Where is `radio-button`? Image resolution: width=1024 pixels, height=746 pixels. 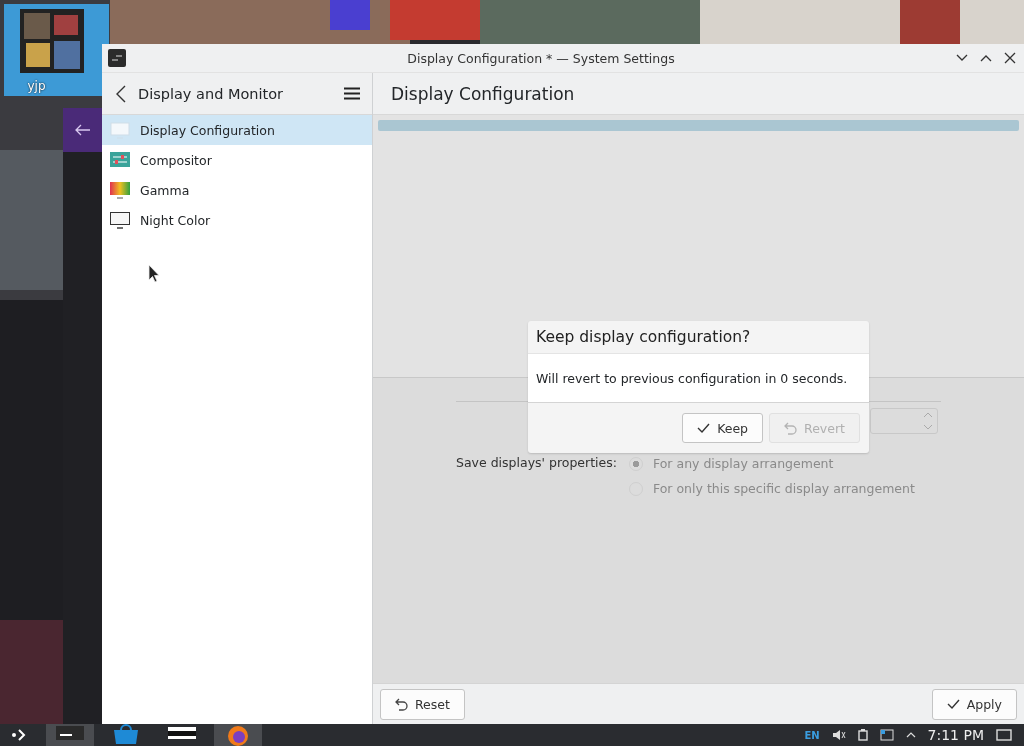 radio-button is located at coordinates (635, 463).